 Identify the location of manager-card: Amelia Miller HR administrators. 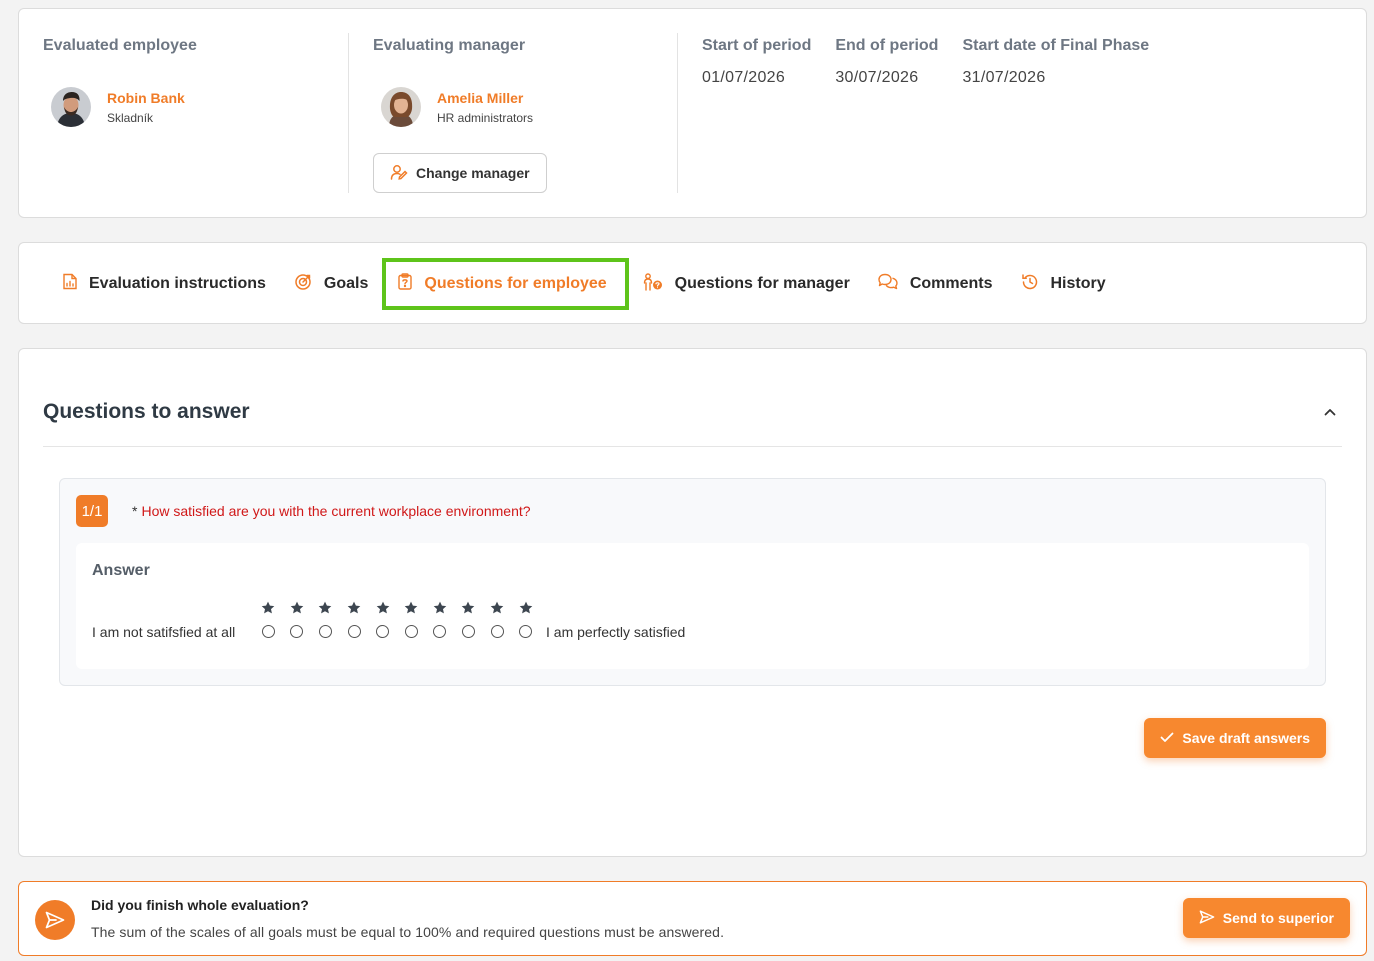
(529, 107).